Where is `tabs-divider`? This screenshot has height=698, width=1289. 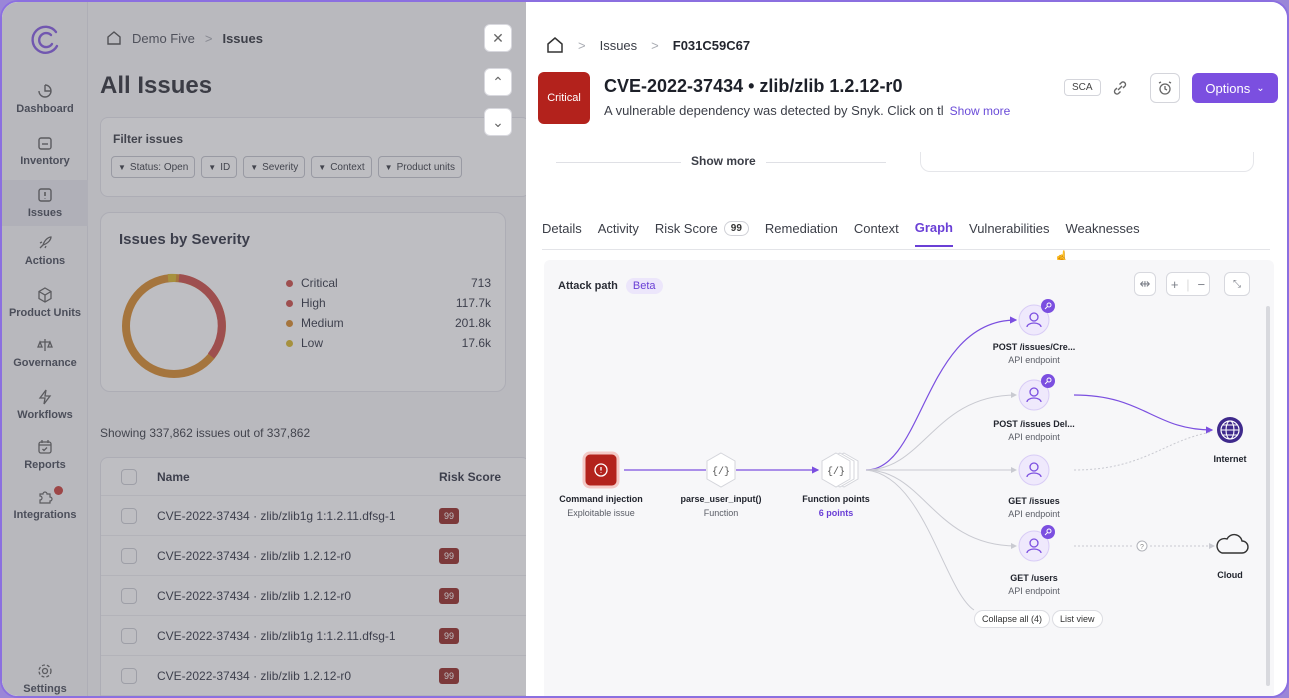
tabs-divider is located at coordinates (906, 249).